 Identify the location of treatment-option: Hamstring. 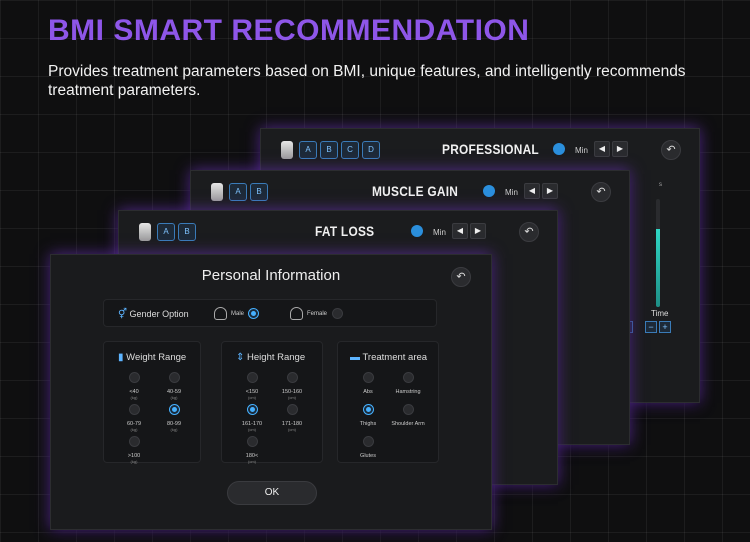
(408, 382).